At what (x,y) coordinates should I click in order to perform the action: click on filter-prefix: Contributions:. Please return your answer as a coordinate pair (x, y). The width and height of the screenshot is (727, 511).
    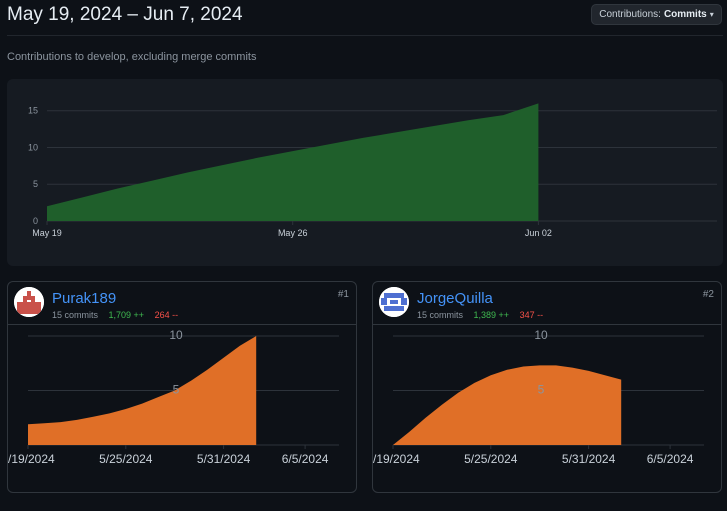
    Looking at the image, I should click on (630, 14).